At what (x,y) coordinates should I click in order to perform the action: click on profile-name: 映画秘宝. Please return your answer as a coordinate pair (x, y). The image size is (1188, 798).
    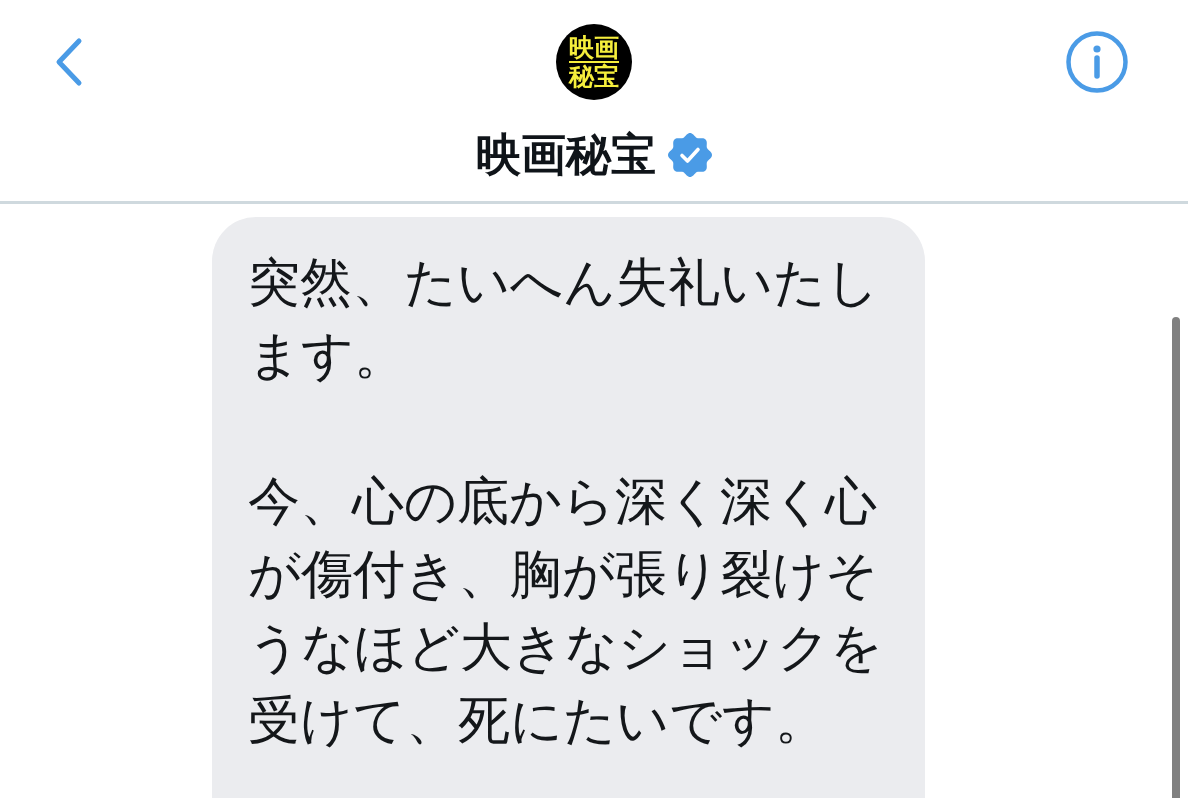
    Looking at the image, I should click on (566, 155).